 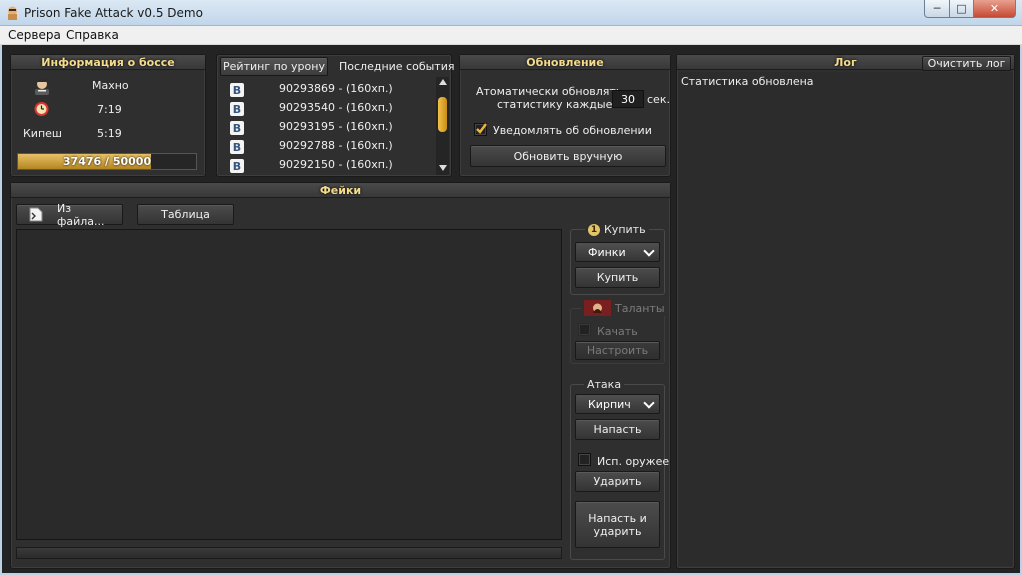 I want to click on boss-timer: 7:19, so click(x=109, y=109).